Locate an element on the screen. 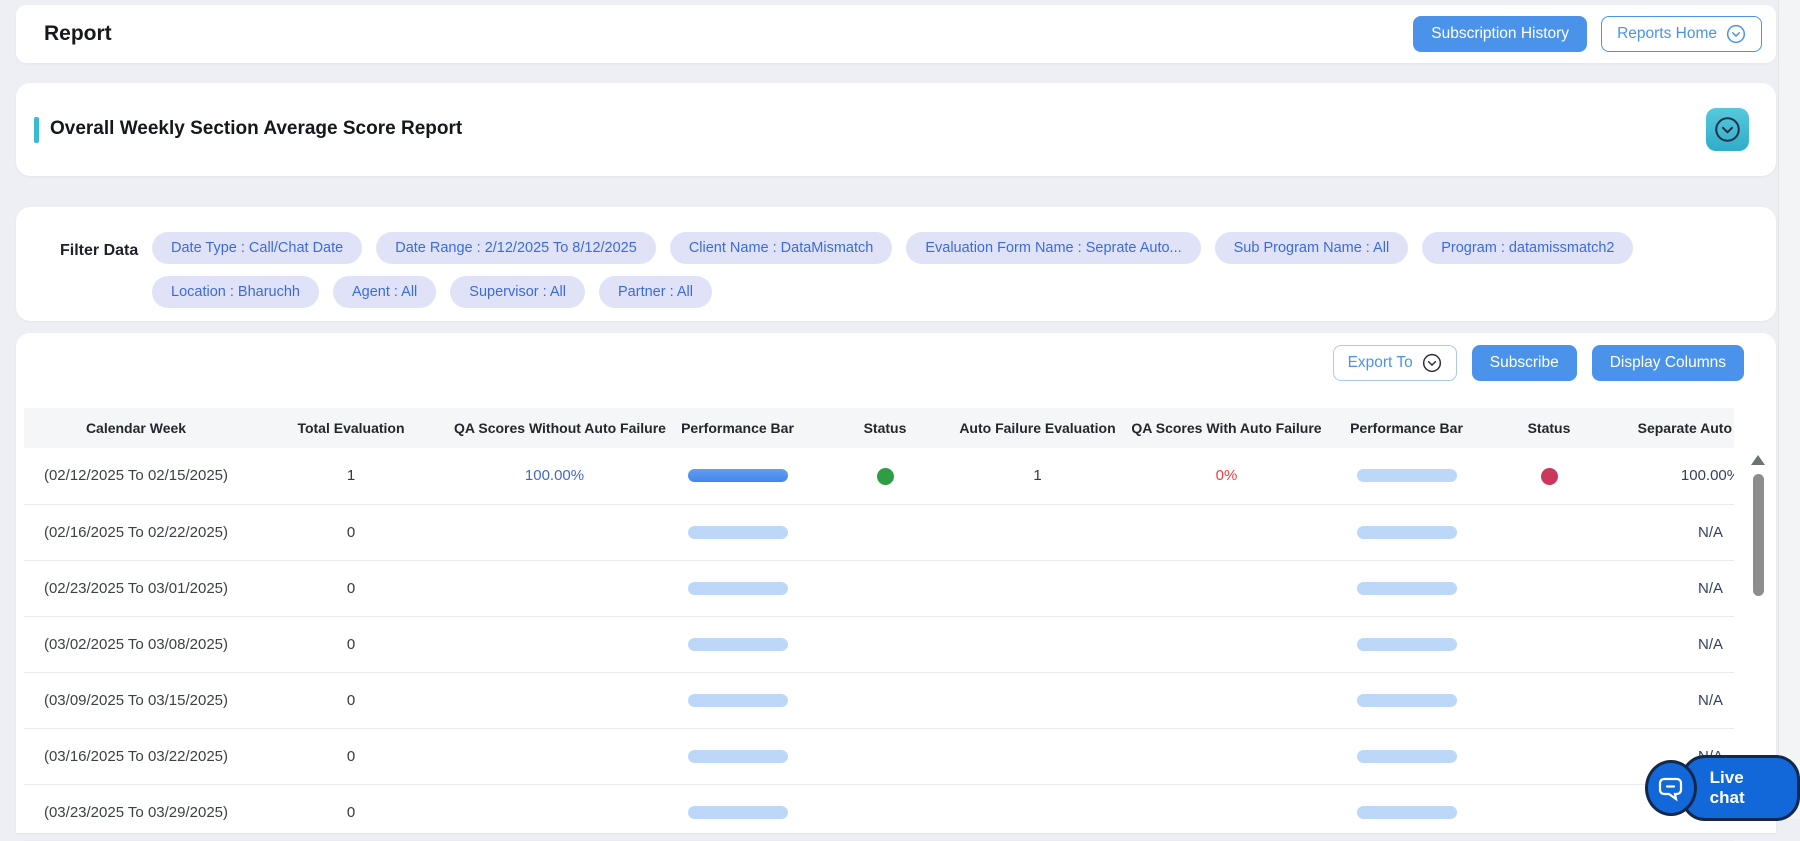 The width and height of the screenshot is (1800, 841). column-header: Performance Bar is located at coordinates (737, 428).